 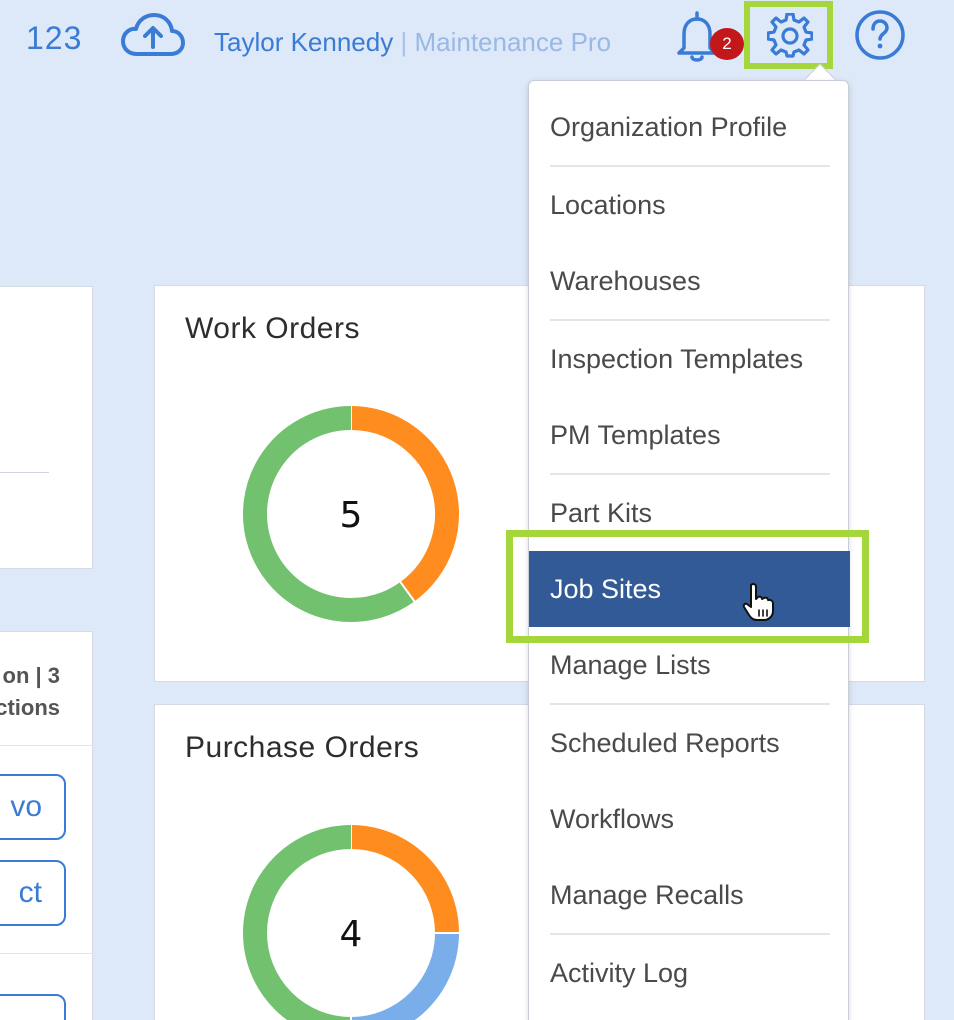 What do you see at coordinates (302, 747) in the screenshot?
I see `purchase-orders-title: Purchase Orders` at bounding box center [302, 747].